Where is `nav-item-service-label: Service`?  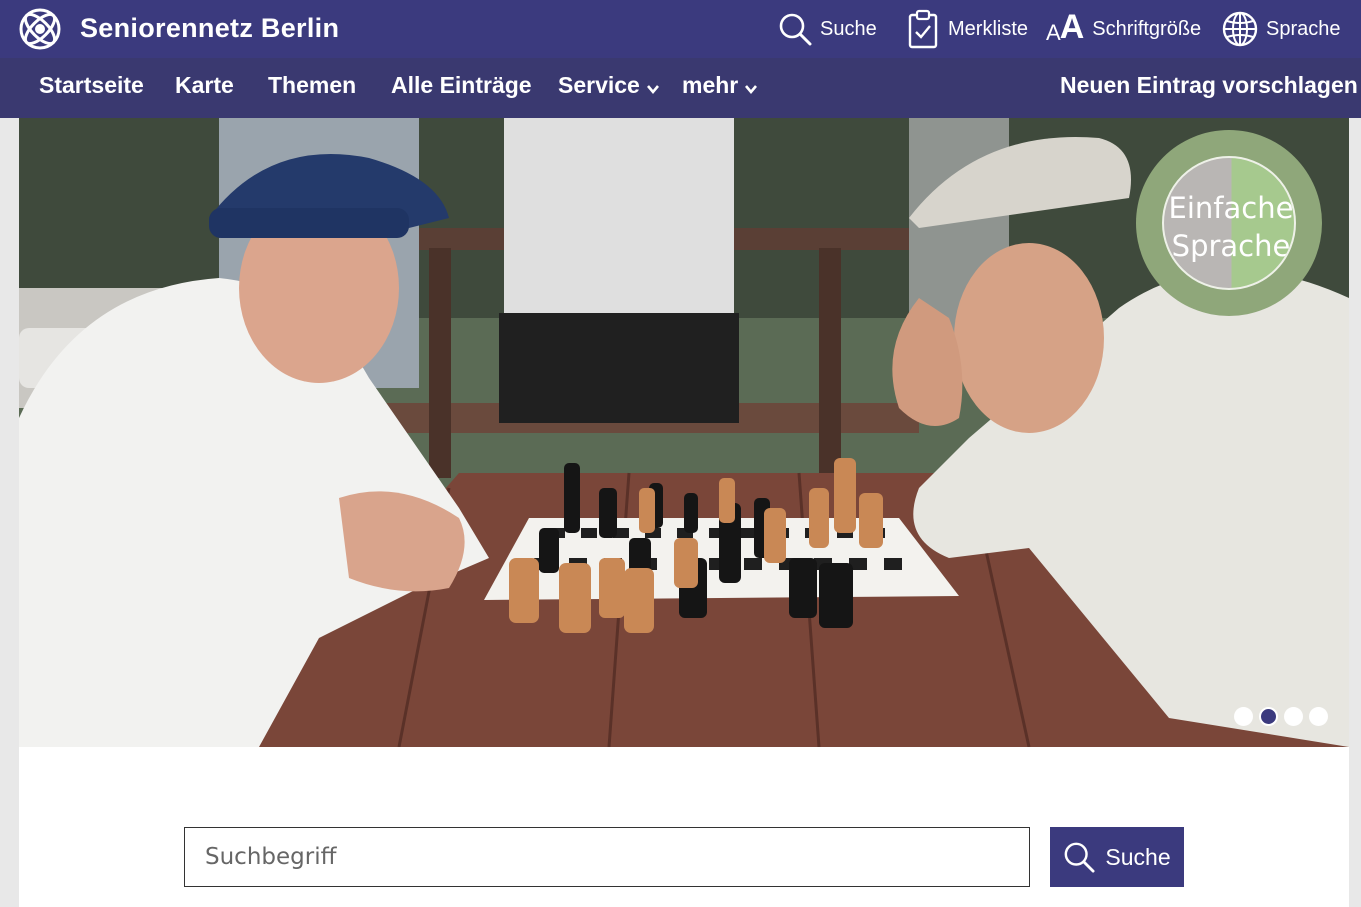
nav-item-service-label: Service is located at coordinates (599, 85).